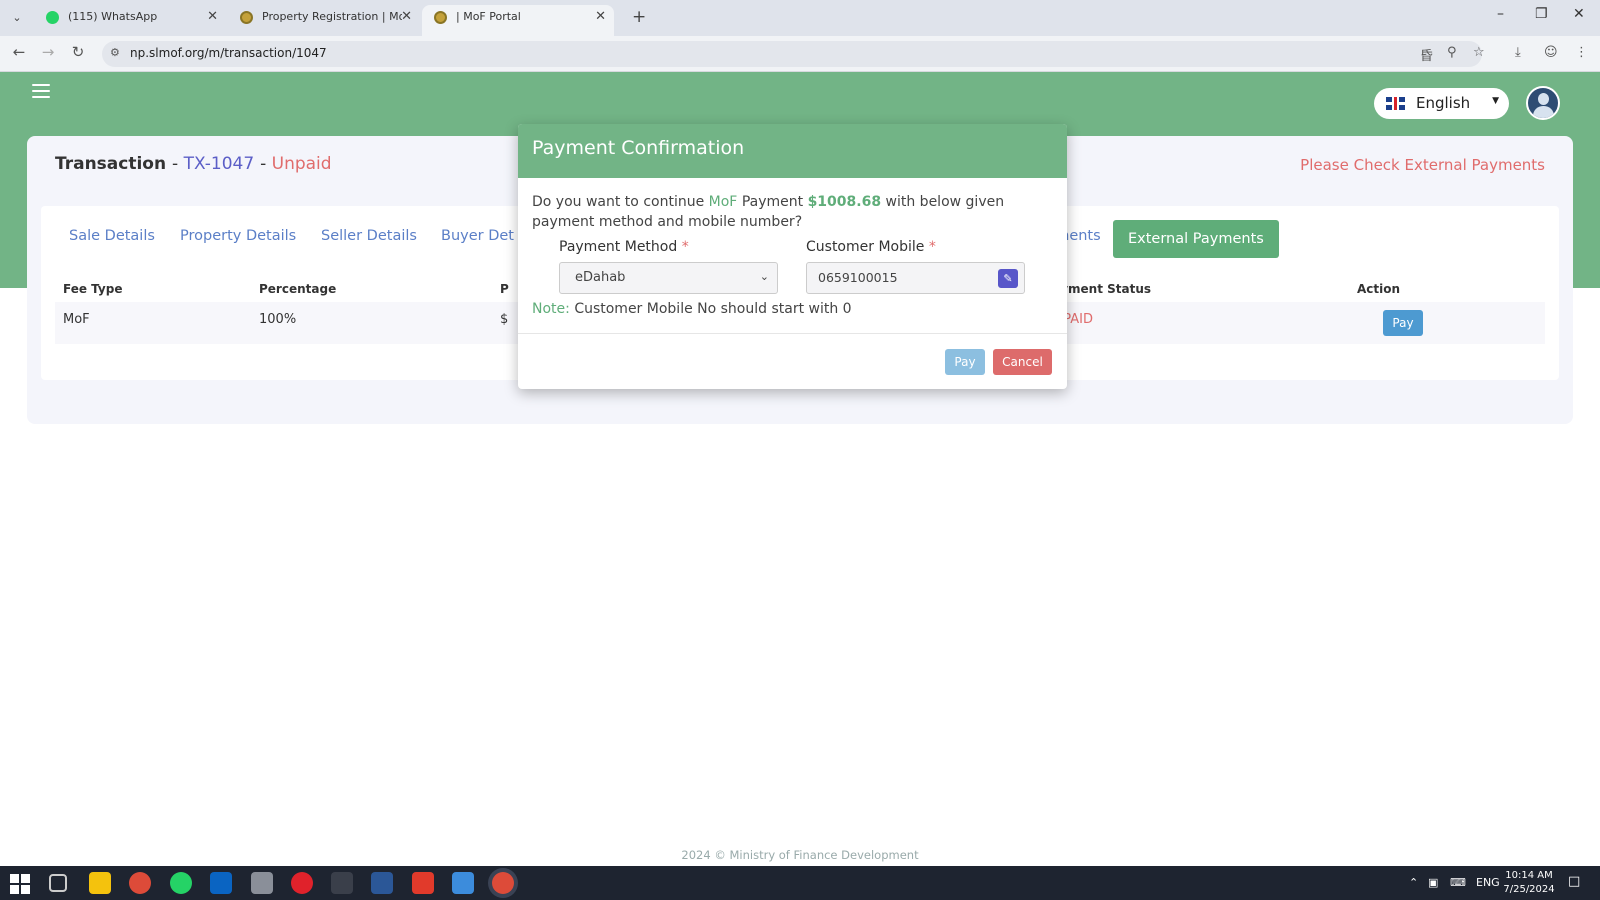 The height and width of the screenshot is (900, 1600). I want to click on notifications-icon: □, so click(1574, 881).